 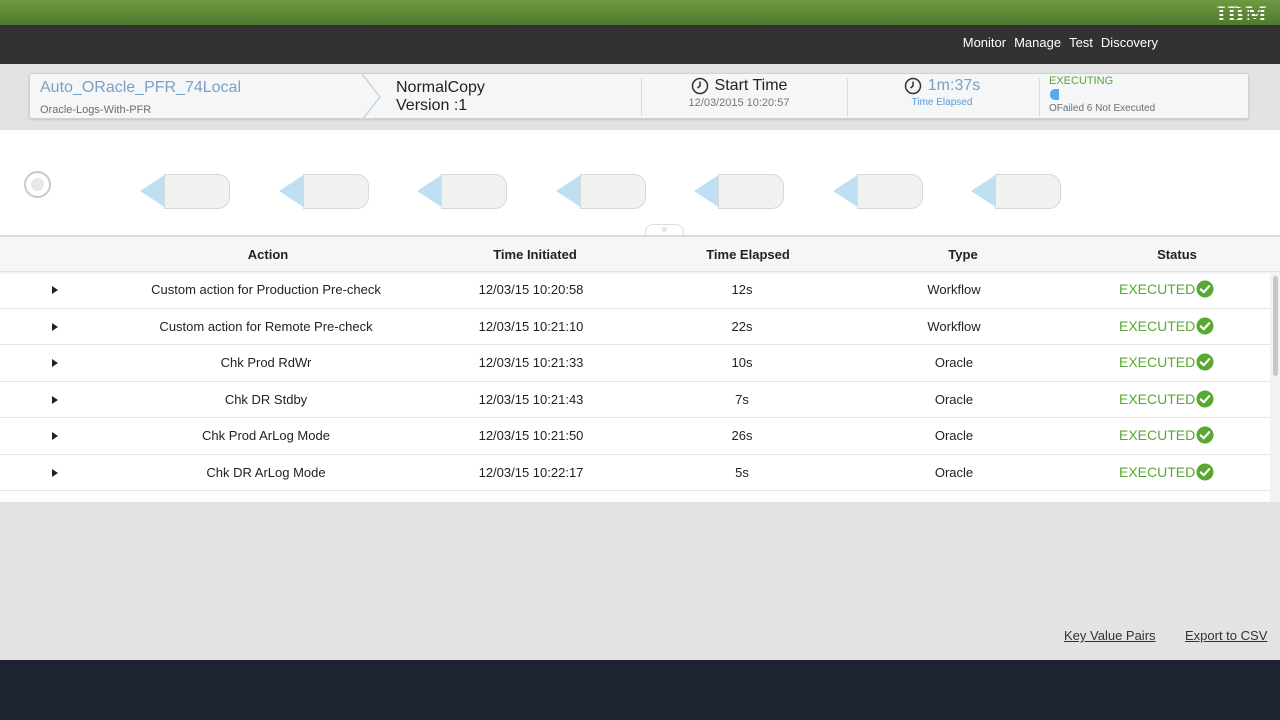 What do you see at coordinates (742, 435) in the screenshot?
I see `cell-time-elapsed: 26s` at bounding box center [742, 435].